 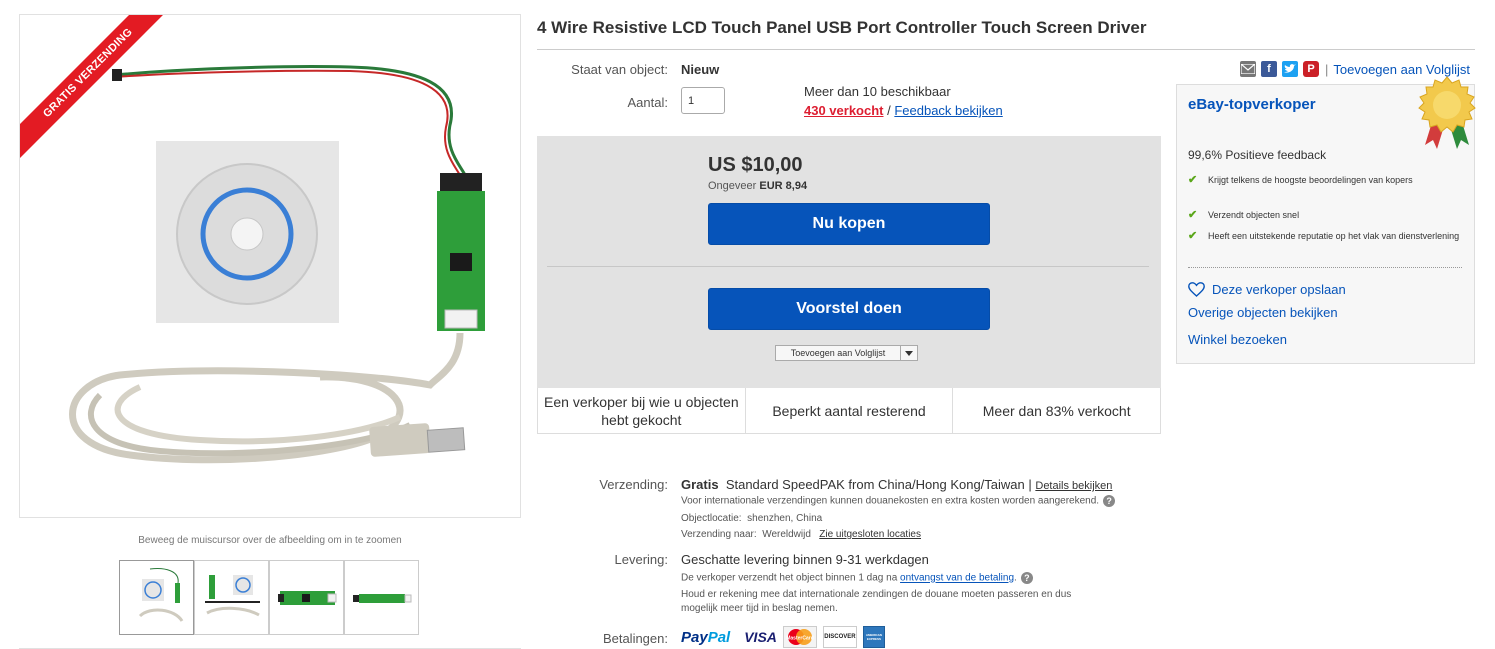 I want to click on discover-logo: DISCOVER, so click(x=839, y=637).